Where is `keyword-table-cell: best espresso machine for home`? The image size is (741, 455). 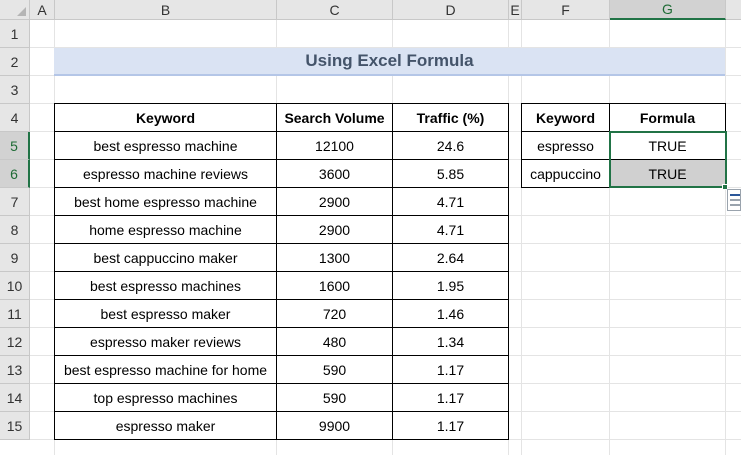 keyword-table-cell: best espresso machine for home is located at coordinates (165, 369).